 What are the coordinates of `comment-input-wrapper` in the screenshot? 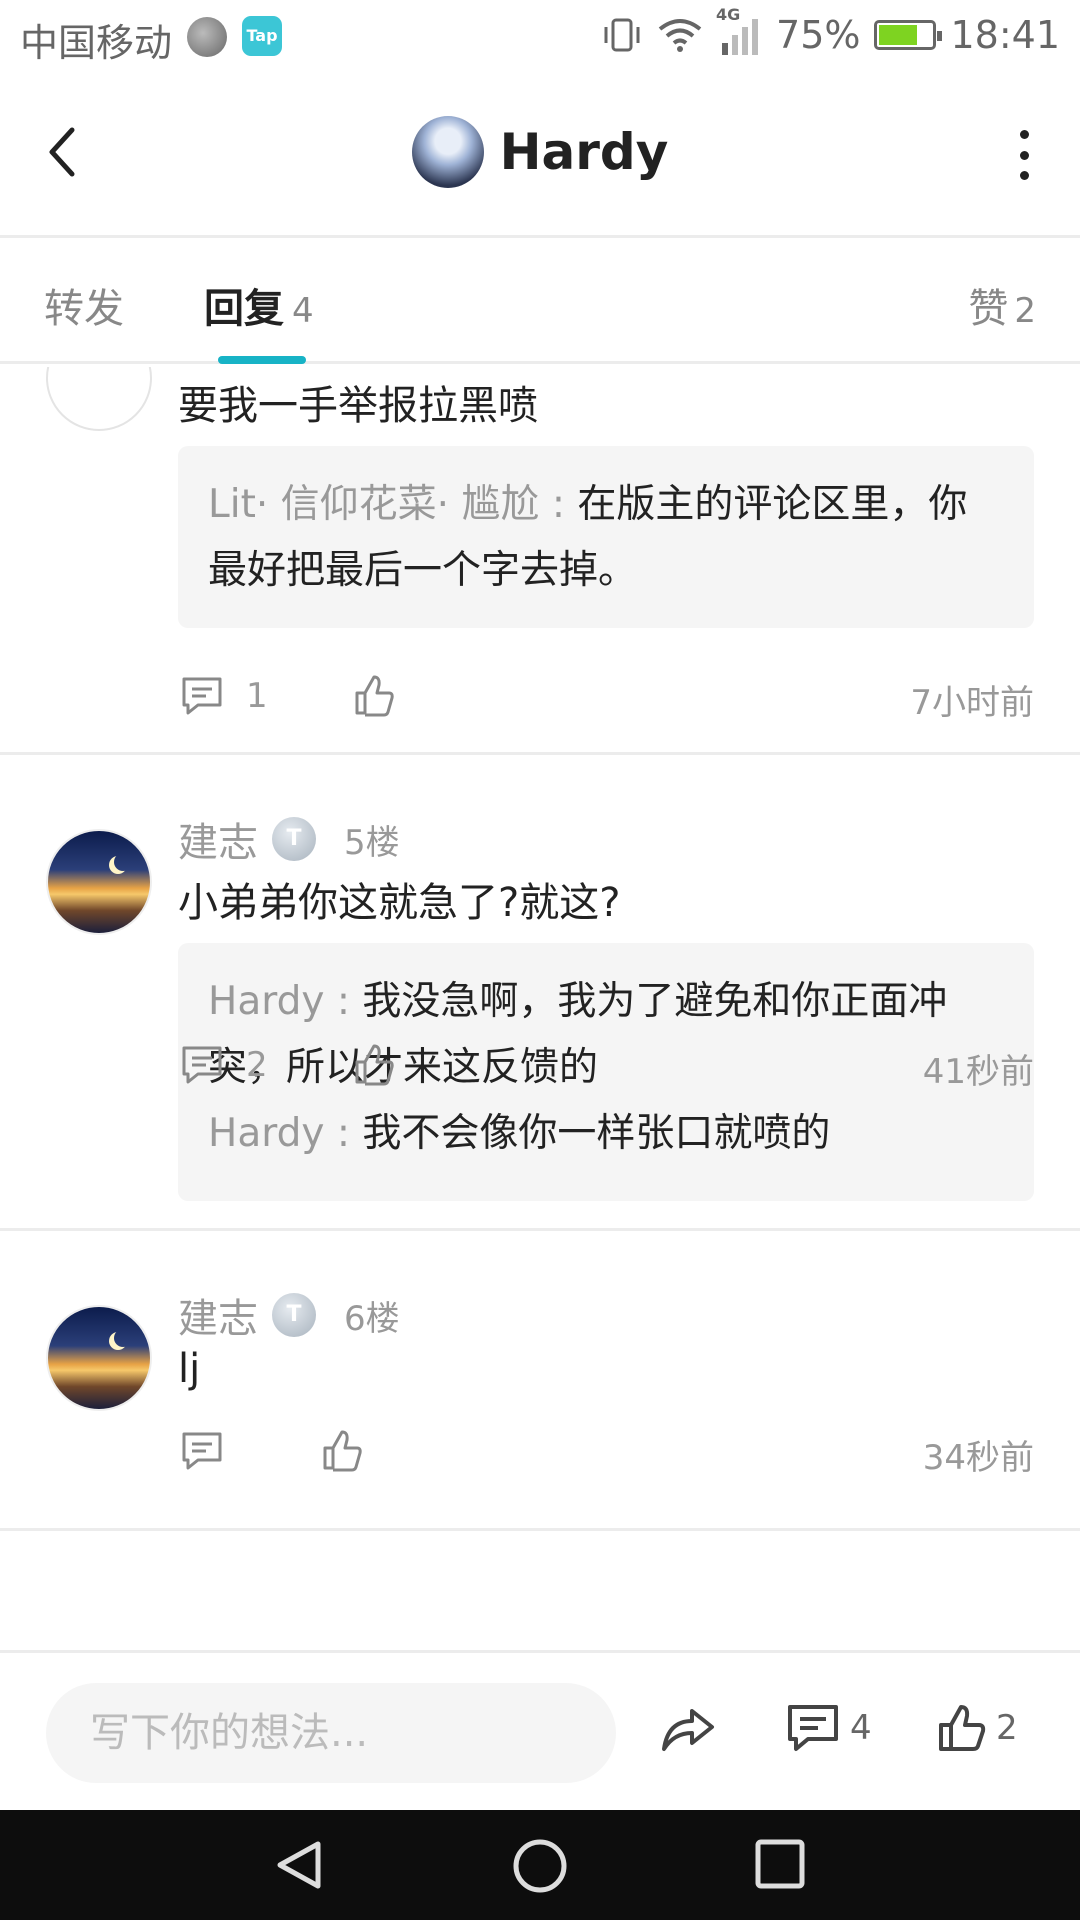 It's located at (331, 1733).